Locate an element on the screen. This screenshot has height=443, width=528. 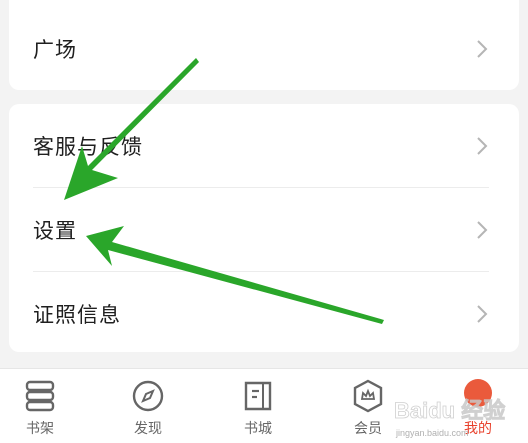
tab-bookstore: 书城 is located at coordinates (258, 406).